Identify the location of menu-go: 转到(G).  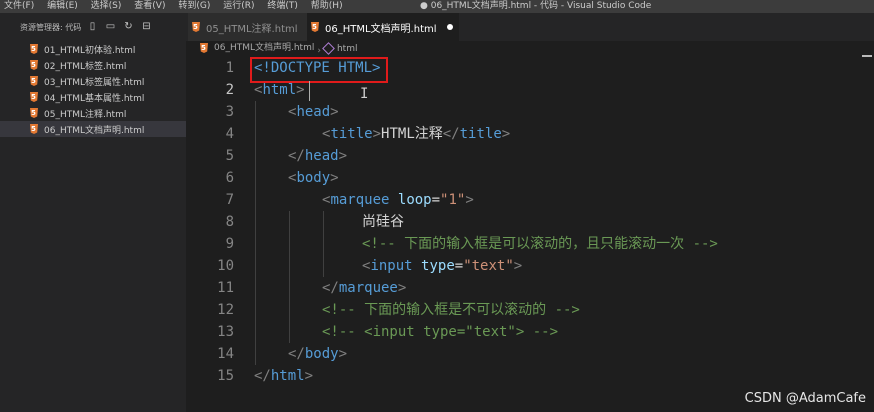
(192, 6).